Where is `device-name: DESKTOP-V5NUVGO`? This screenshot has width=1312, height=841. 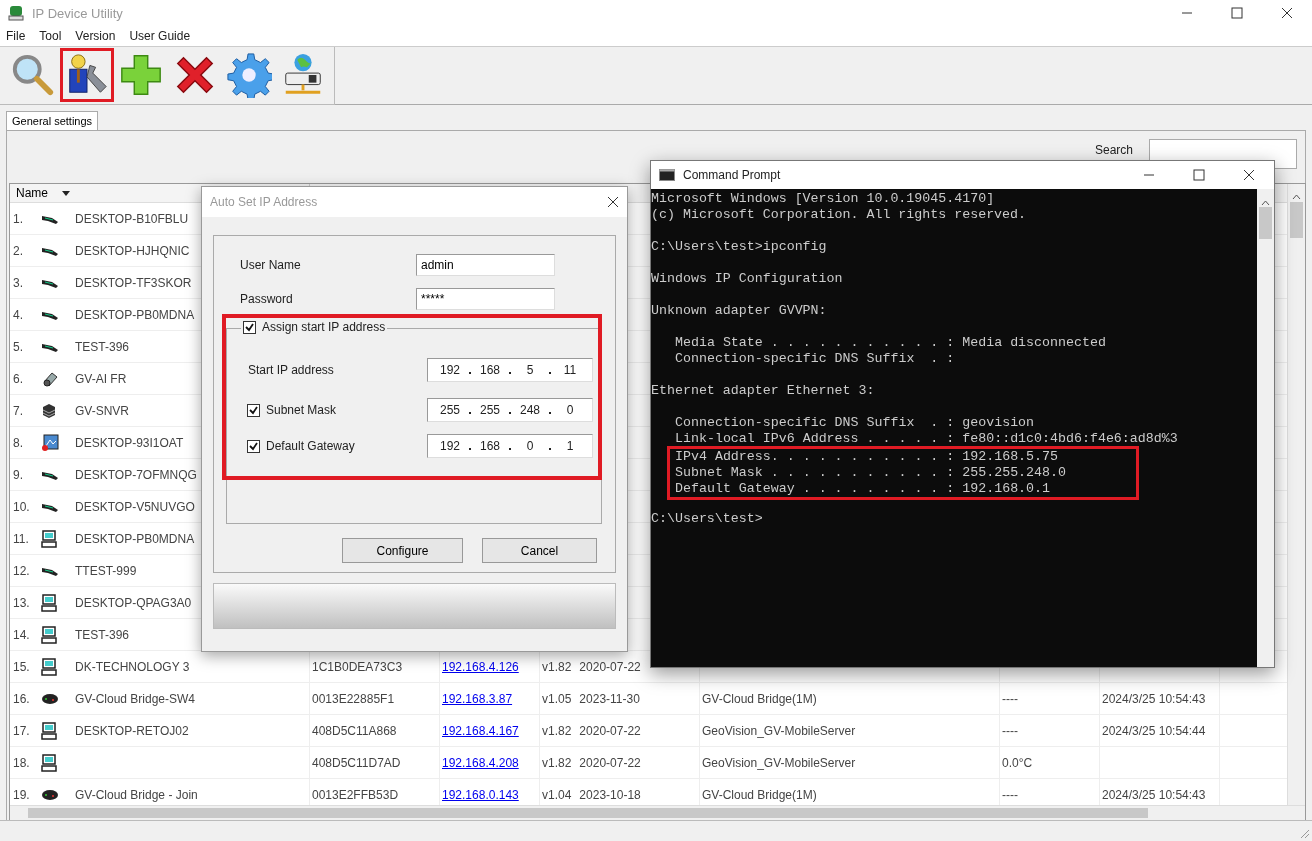
device-name: DESKTOP-V5NUVGO is located at coordinates (135, 506).